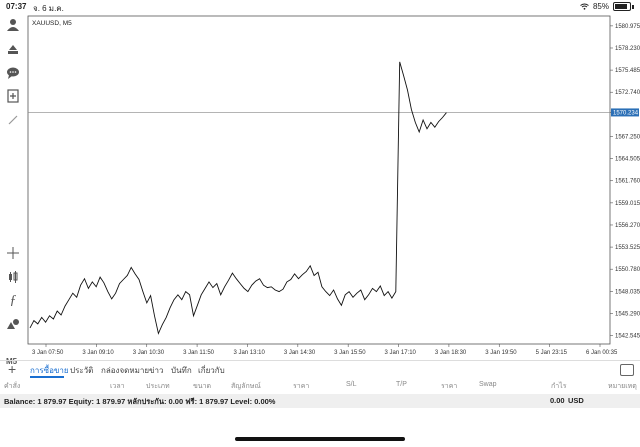  I want to click on col-type: ประเภท, so click(158, 386).